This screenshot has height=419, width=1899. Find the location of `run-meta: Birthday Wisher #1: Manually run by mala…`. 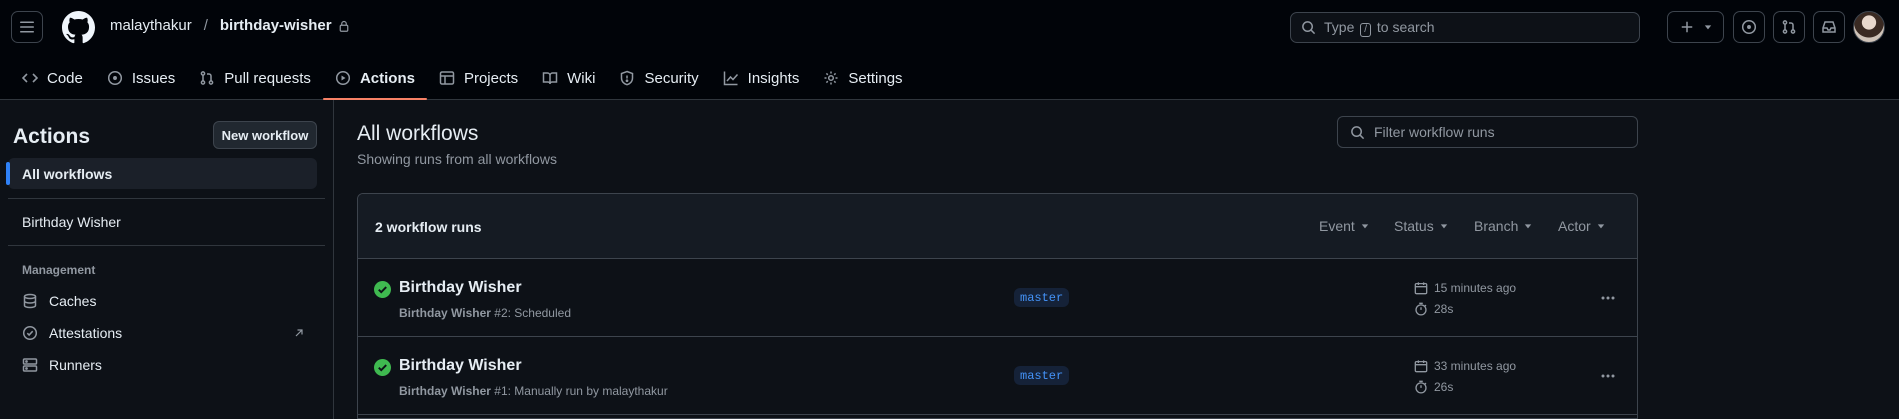

run-meta: Birthday Wisher #1: Manually run by mala… is located at coordinates (533, 391).